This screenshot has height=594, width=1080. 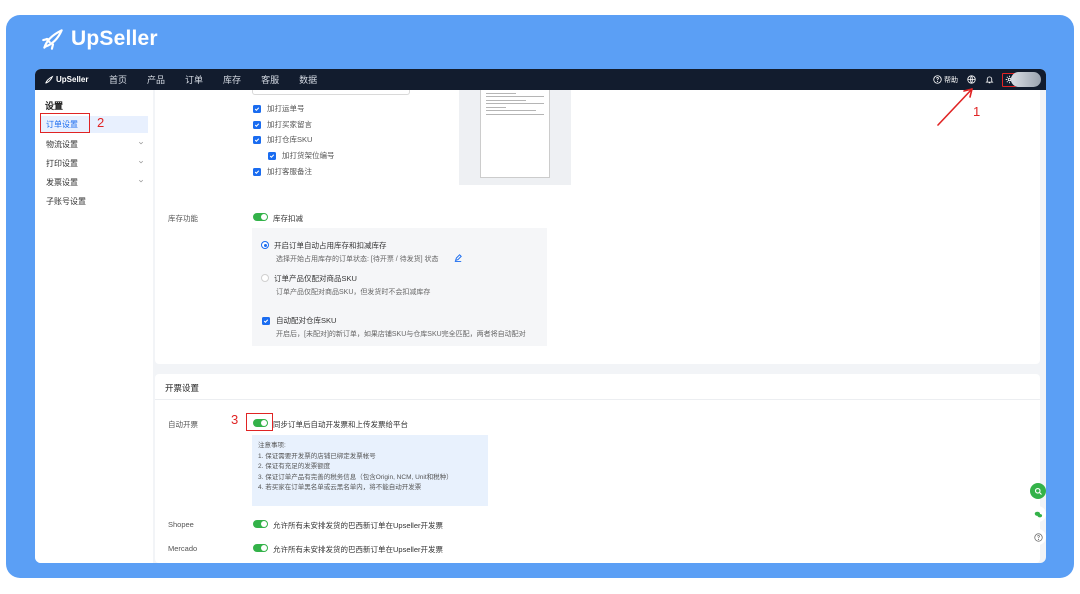 What do you see at coordinates (114, 38) in the screenshot?
I see `brand-name: UpSeller` at bounding box center [114, 38].